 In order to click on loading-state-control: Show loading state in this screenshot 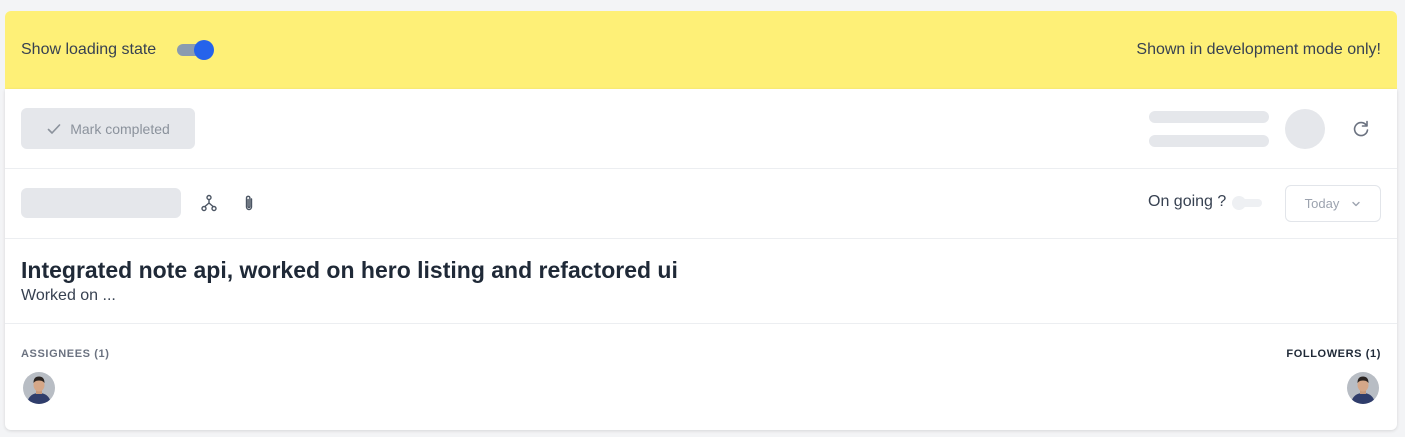, I will do `click(118, 50)`.